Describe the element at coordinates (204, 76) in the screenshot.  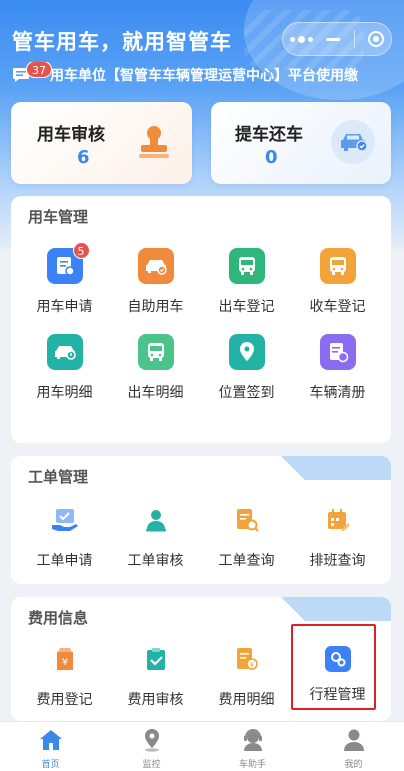
I see `notice-text: 用车单位【智管车车辆管理运营中心】平台使用缴` at that location.